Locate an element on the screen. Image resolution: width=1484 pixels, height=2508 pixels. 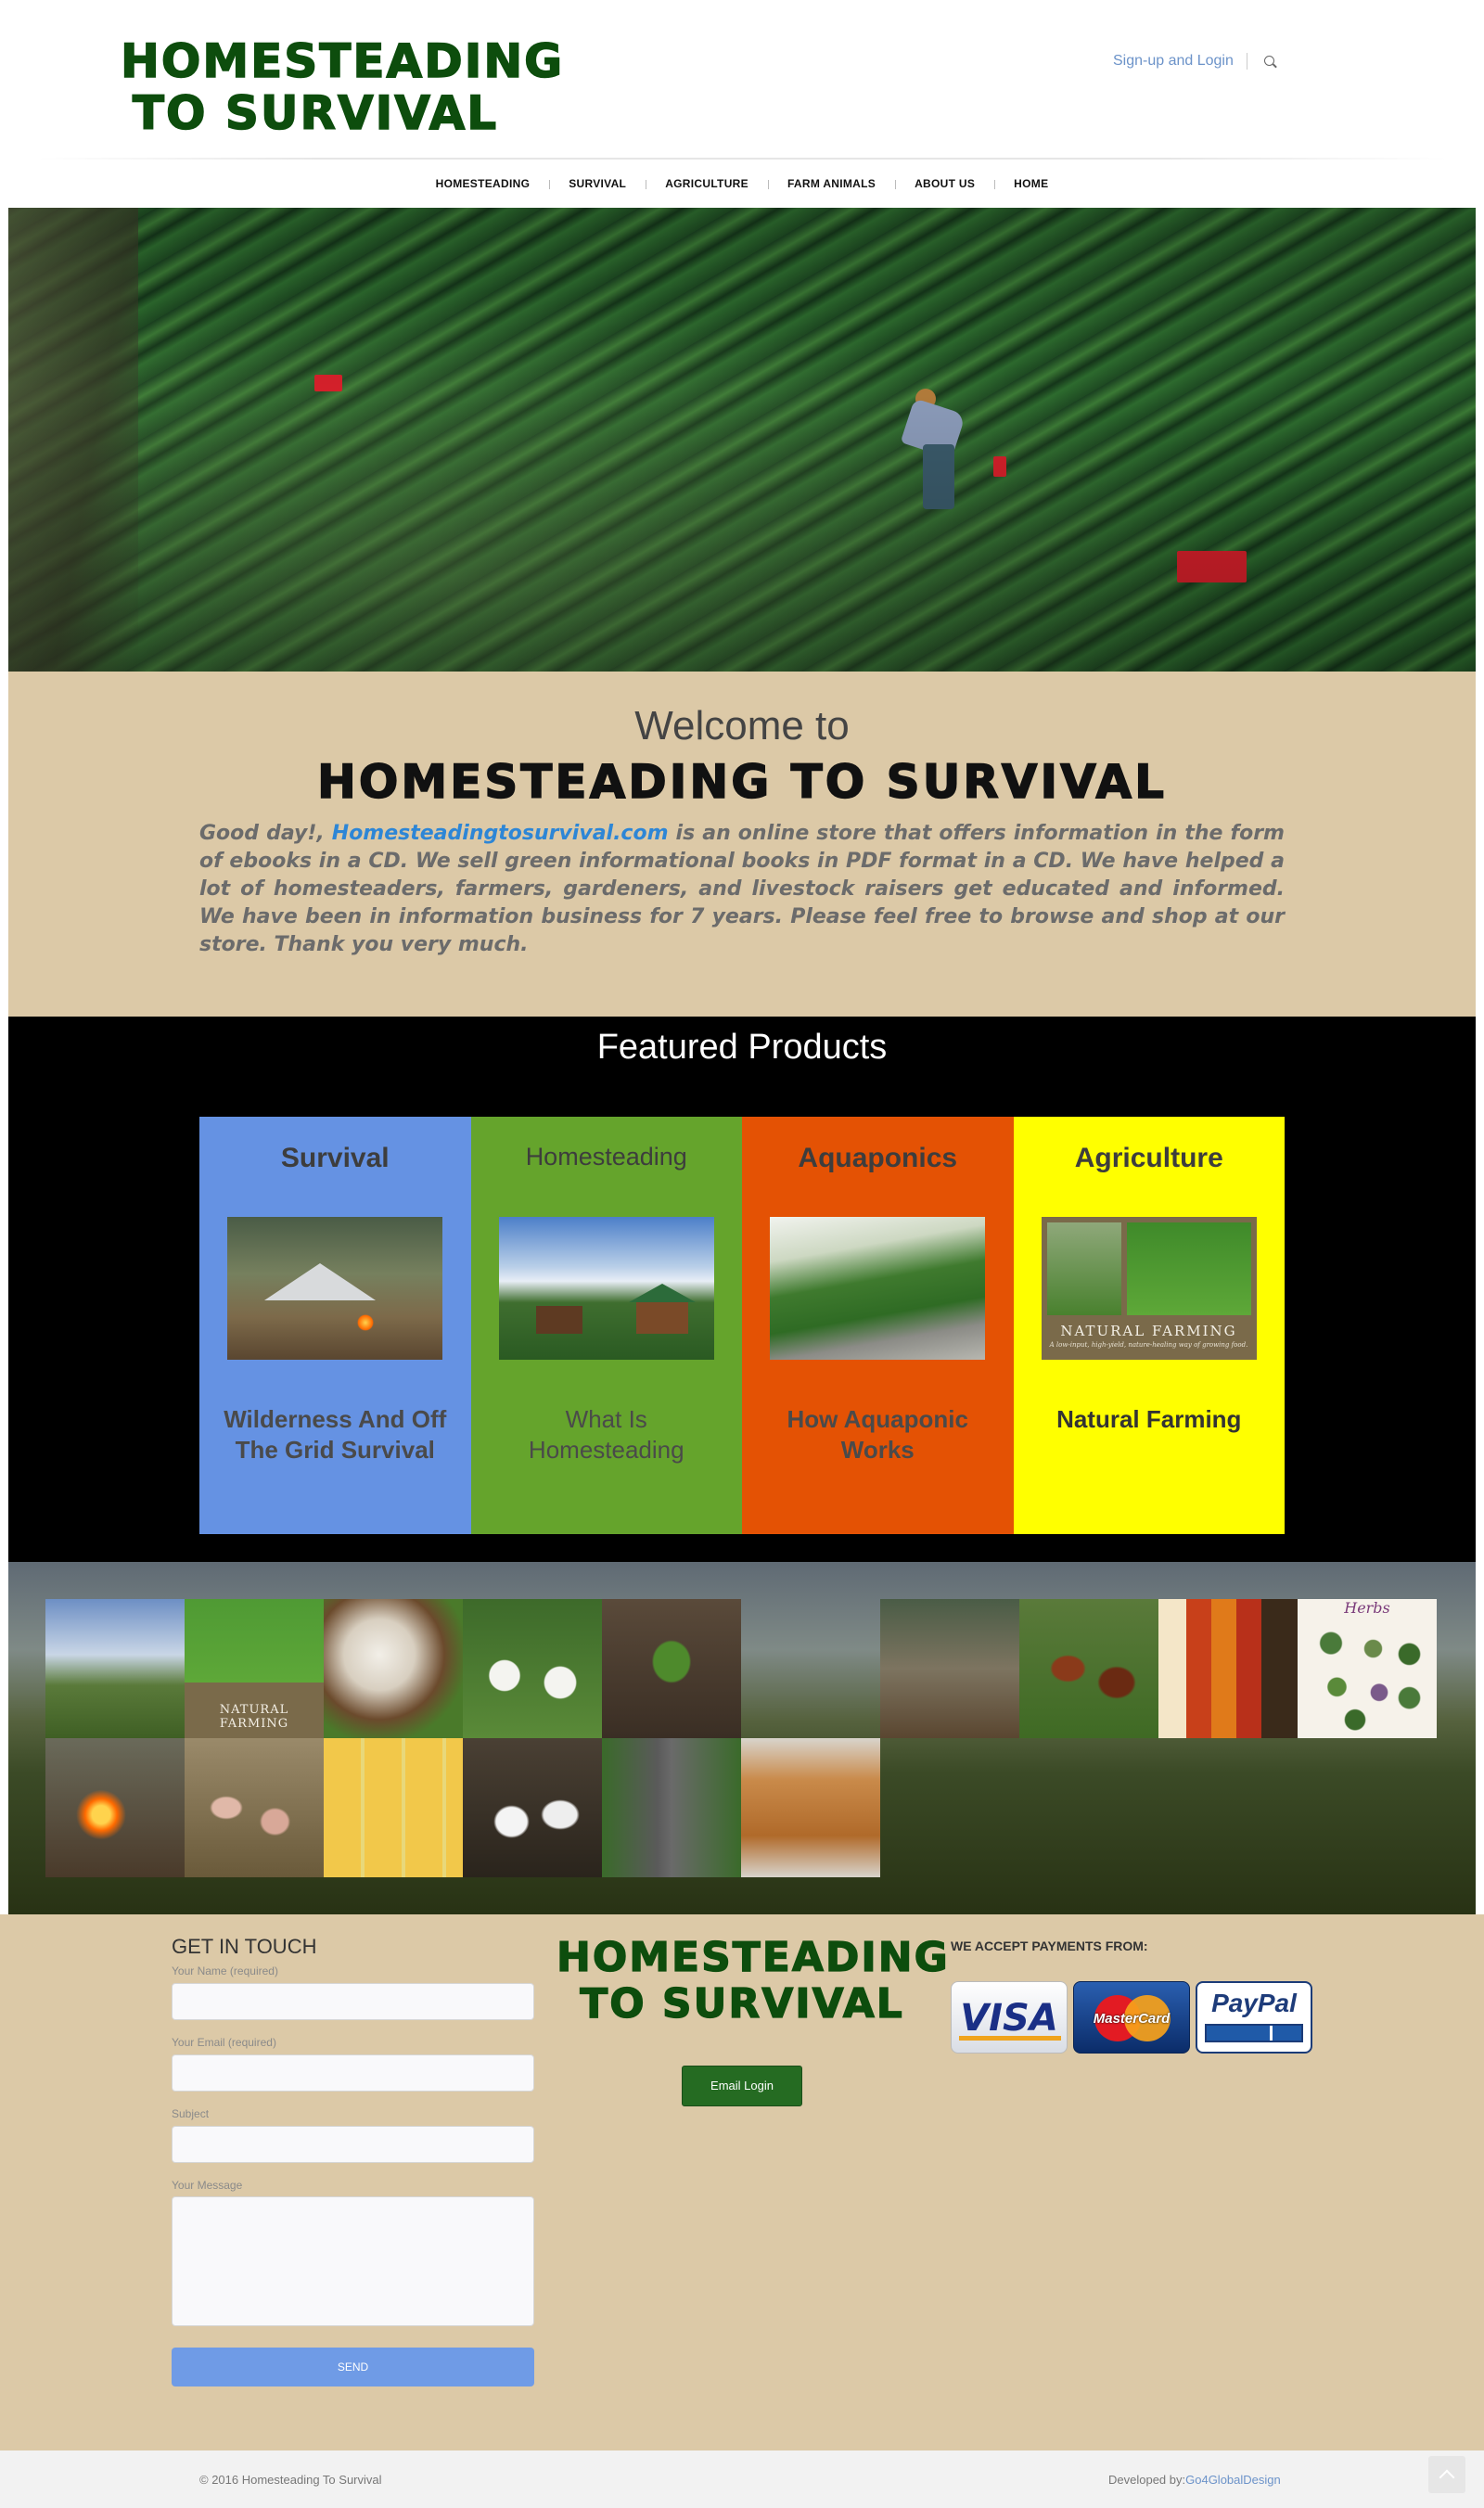
nav-item-farm-animals: FARM ANIMALS is located at coordinates (831, 183).